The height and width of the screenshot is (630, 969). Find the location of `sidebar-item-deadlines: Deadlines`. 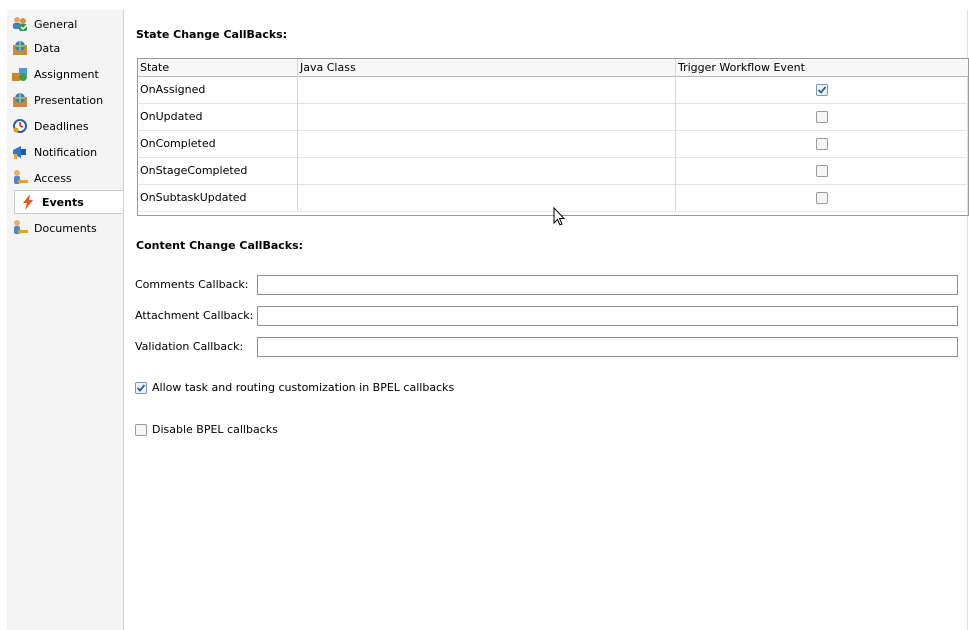

sidebar-item-deadlines: Deadlines is located at coordinates (69, 126).